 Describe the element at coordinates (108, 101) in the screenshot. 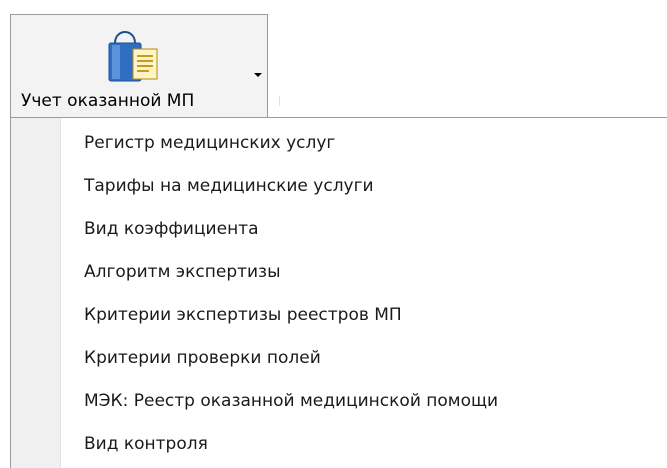

I see `ribbon-button-label: Учет оказанной МП` at that location.